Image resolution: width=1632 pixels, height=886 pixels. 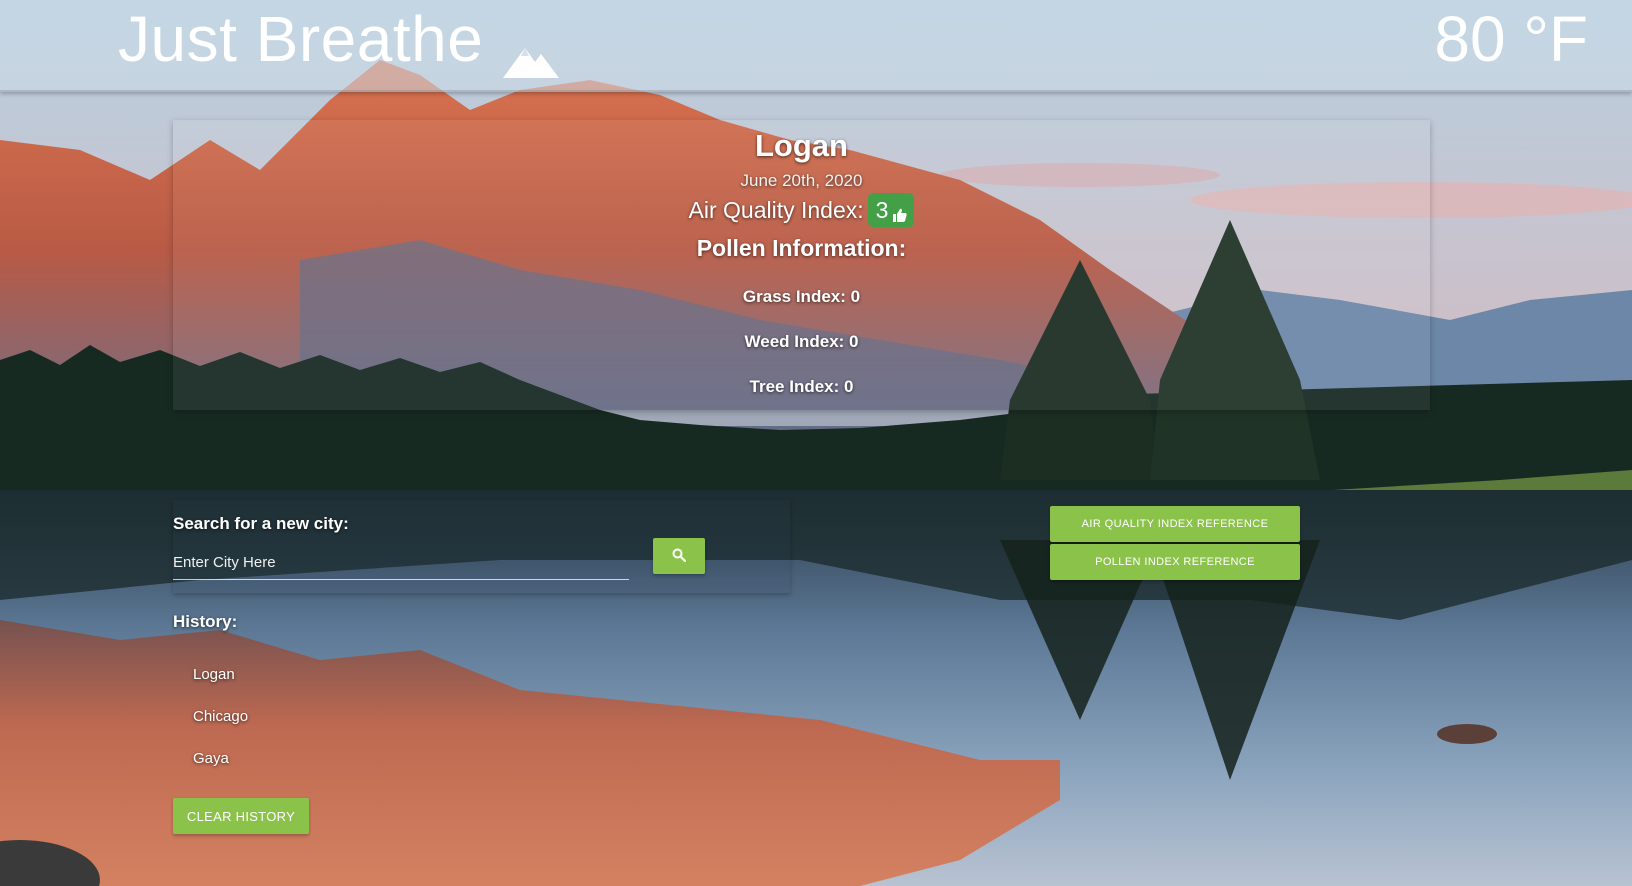 What do you see at coordinates (1175, 524) in the screenshot?
I see `aqi-reference-button: AIR QUALITY INDEX REFERENCE` at bounding box center [1175, 524].